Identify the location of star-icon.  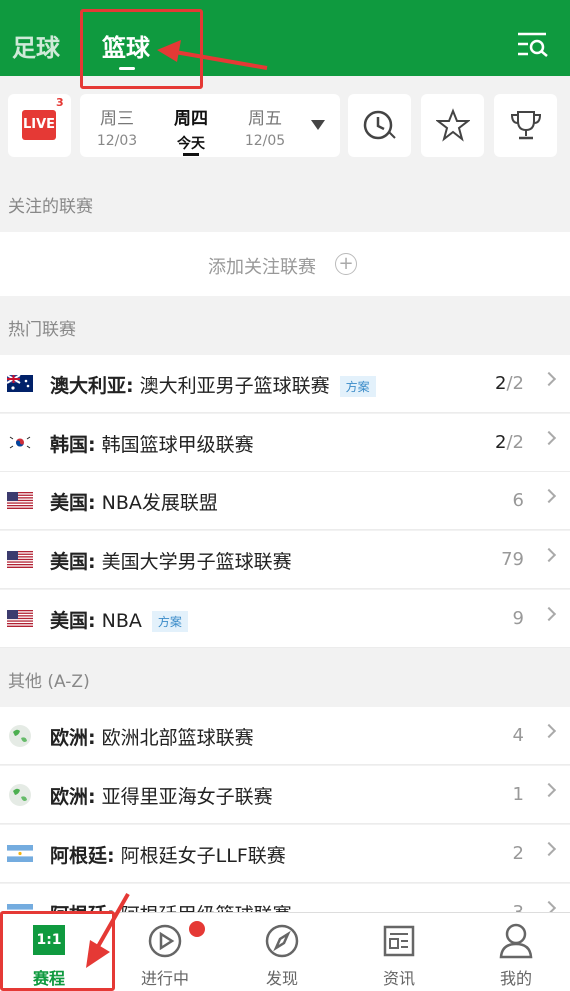
(453, 125).